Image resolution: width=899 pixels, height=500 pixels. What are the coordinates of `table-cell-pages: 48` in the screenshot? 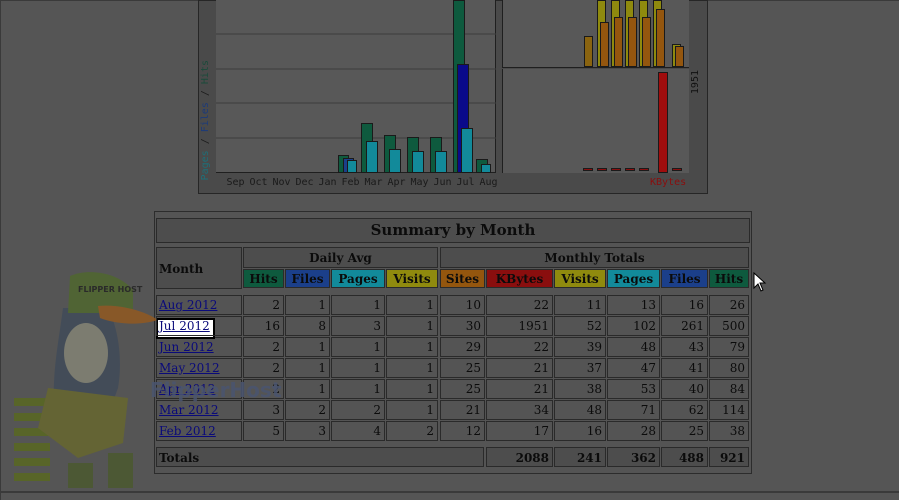 It's located at (633, 347).